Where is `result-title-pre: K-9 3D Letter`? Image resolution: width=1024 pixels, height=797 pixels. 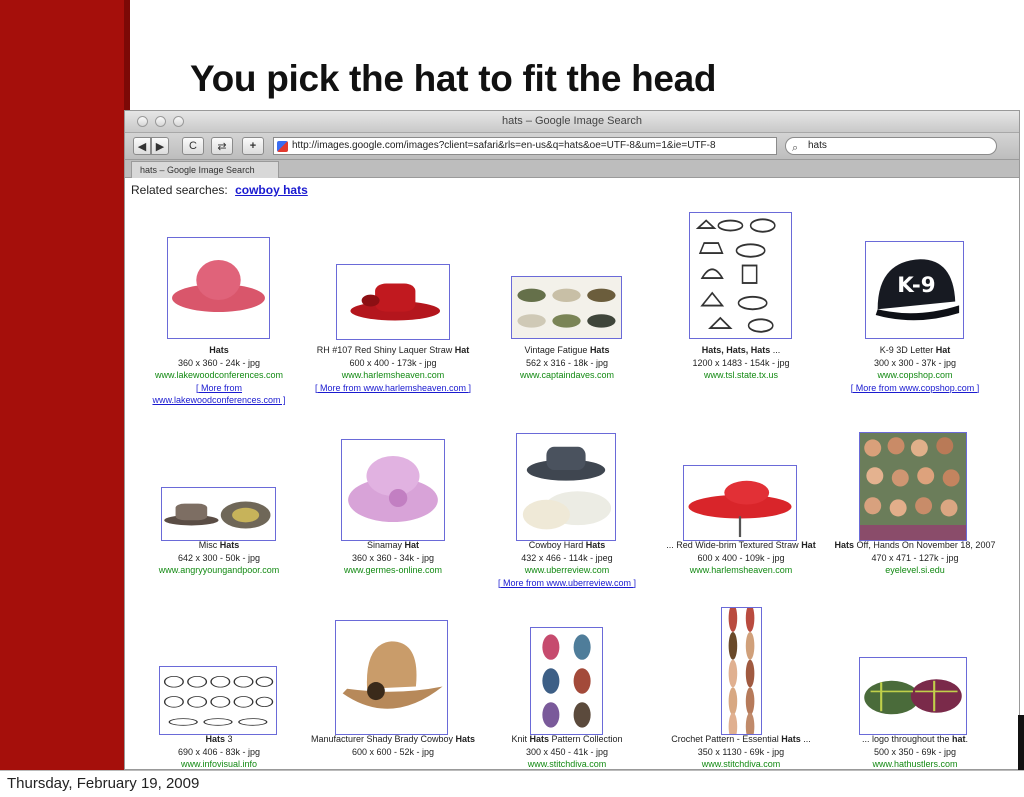
result-title-pre: K-9 3D Letter is located at coordinates (907, 350).